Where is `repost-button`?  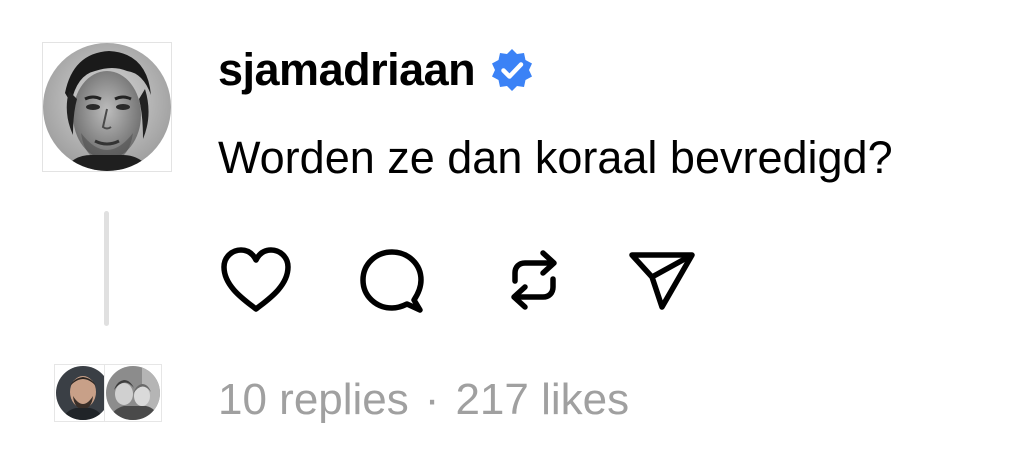
repost-button is located at coordinates (534, 280).